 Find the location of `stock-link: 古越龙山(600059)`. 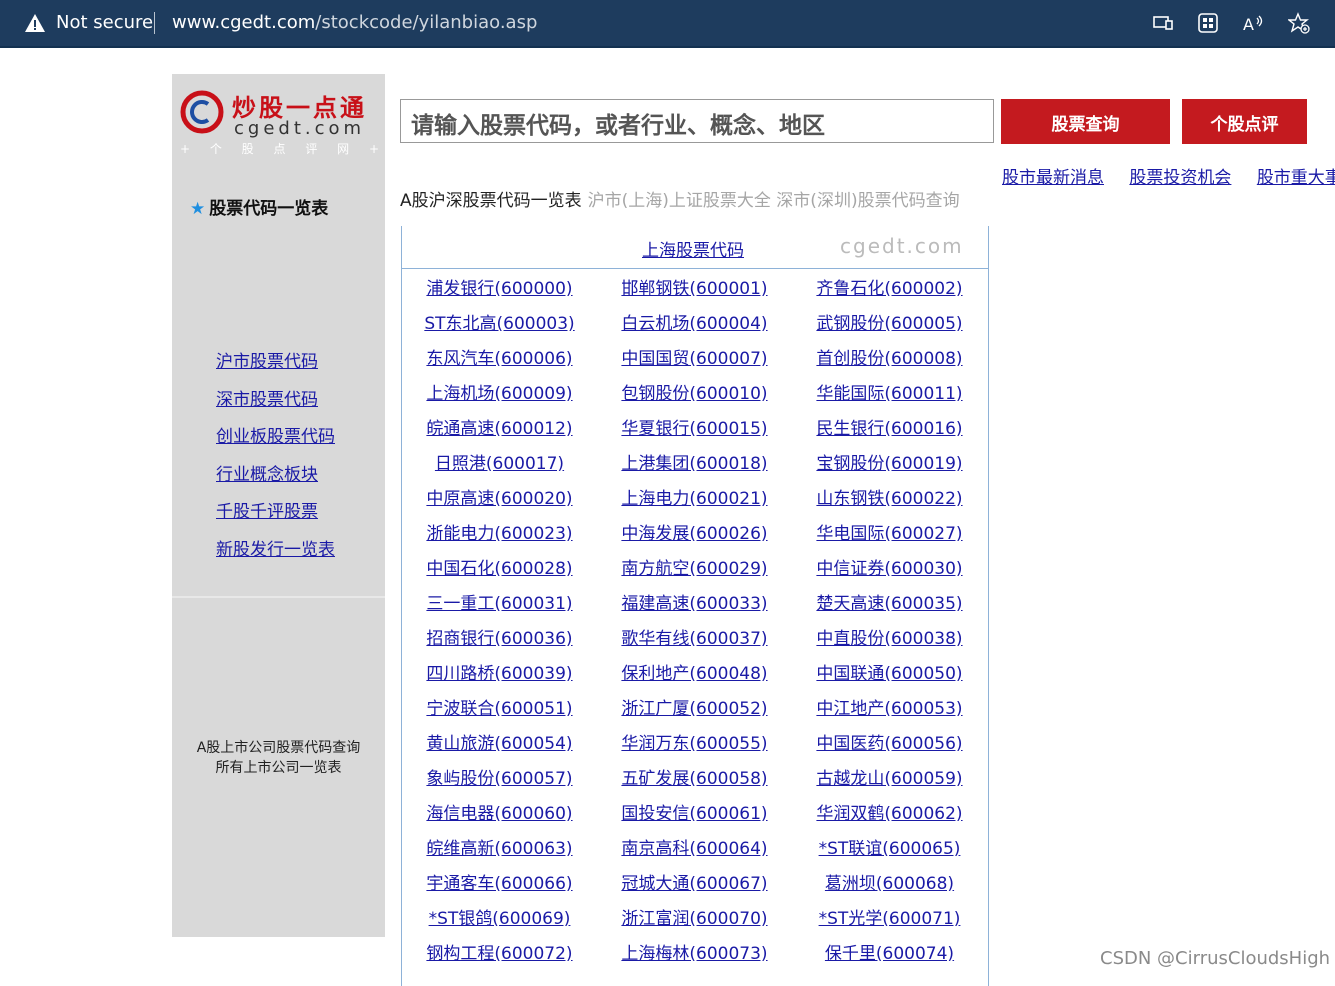

stock-link: 古越龙山(600059) is located at coordinates (889, 776).